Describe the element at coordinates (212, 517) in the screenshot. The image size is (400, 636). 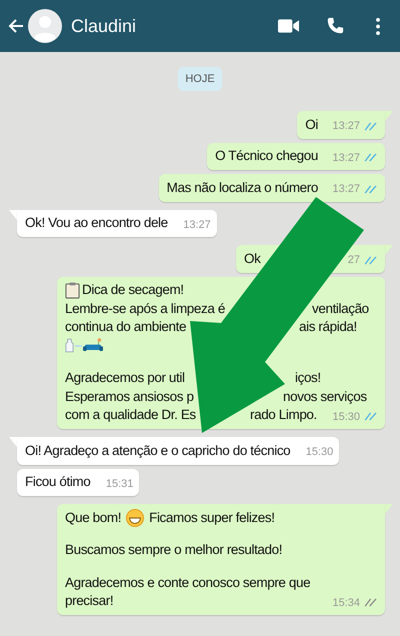
I see `message-text: Ficamos super felizes!` at that location.